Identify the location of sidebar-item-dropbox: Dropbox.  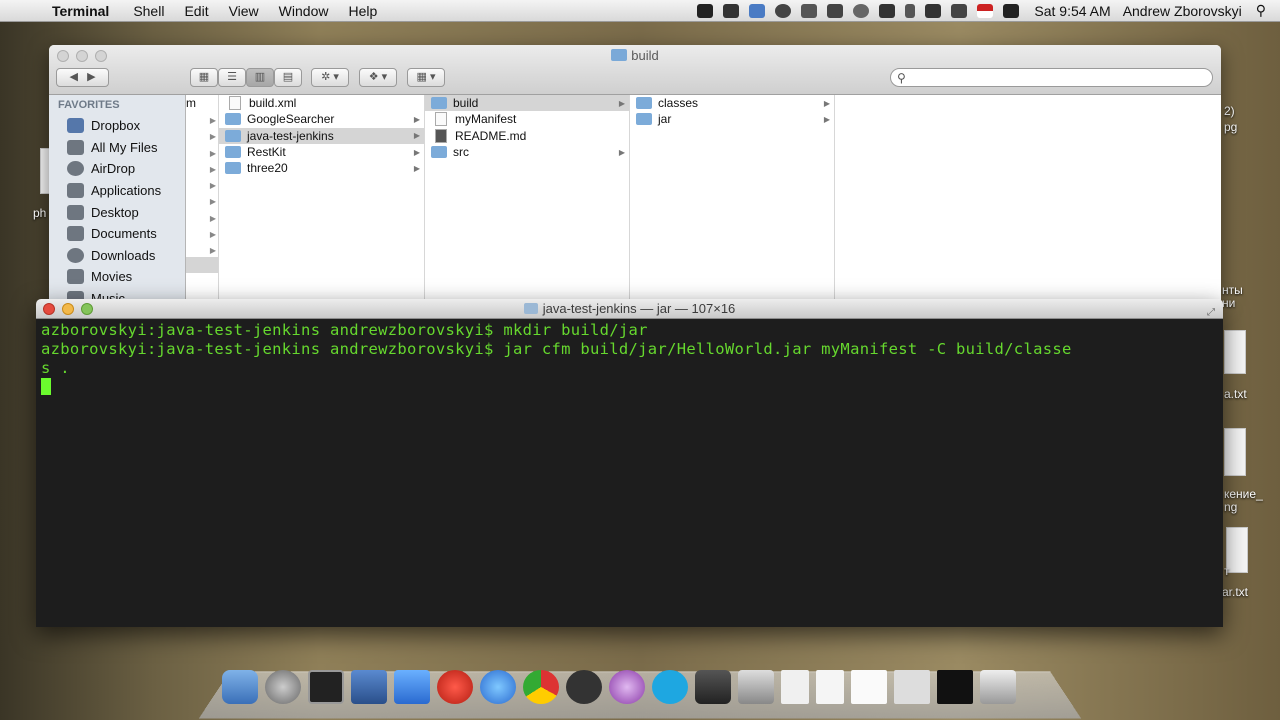
(117, 126).